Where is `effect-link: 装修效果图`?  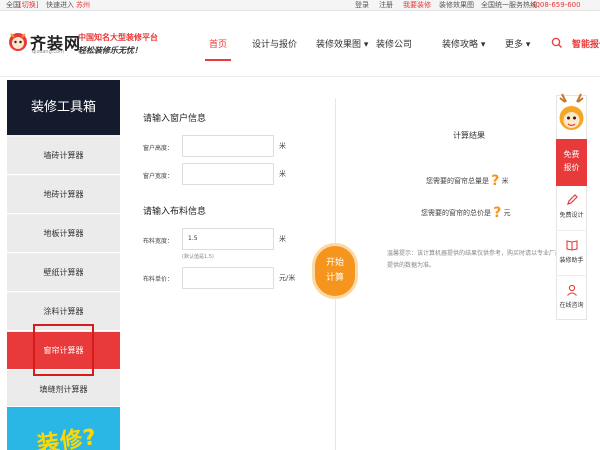 effect-link: 装修效果图 is located at coordinates (456, 5).